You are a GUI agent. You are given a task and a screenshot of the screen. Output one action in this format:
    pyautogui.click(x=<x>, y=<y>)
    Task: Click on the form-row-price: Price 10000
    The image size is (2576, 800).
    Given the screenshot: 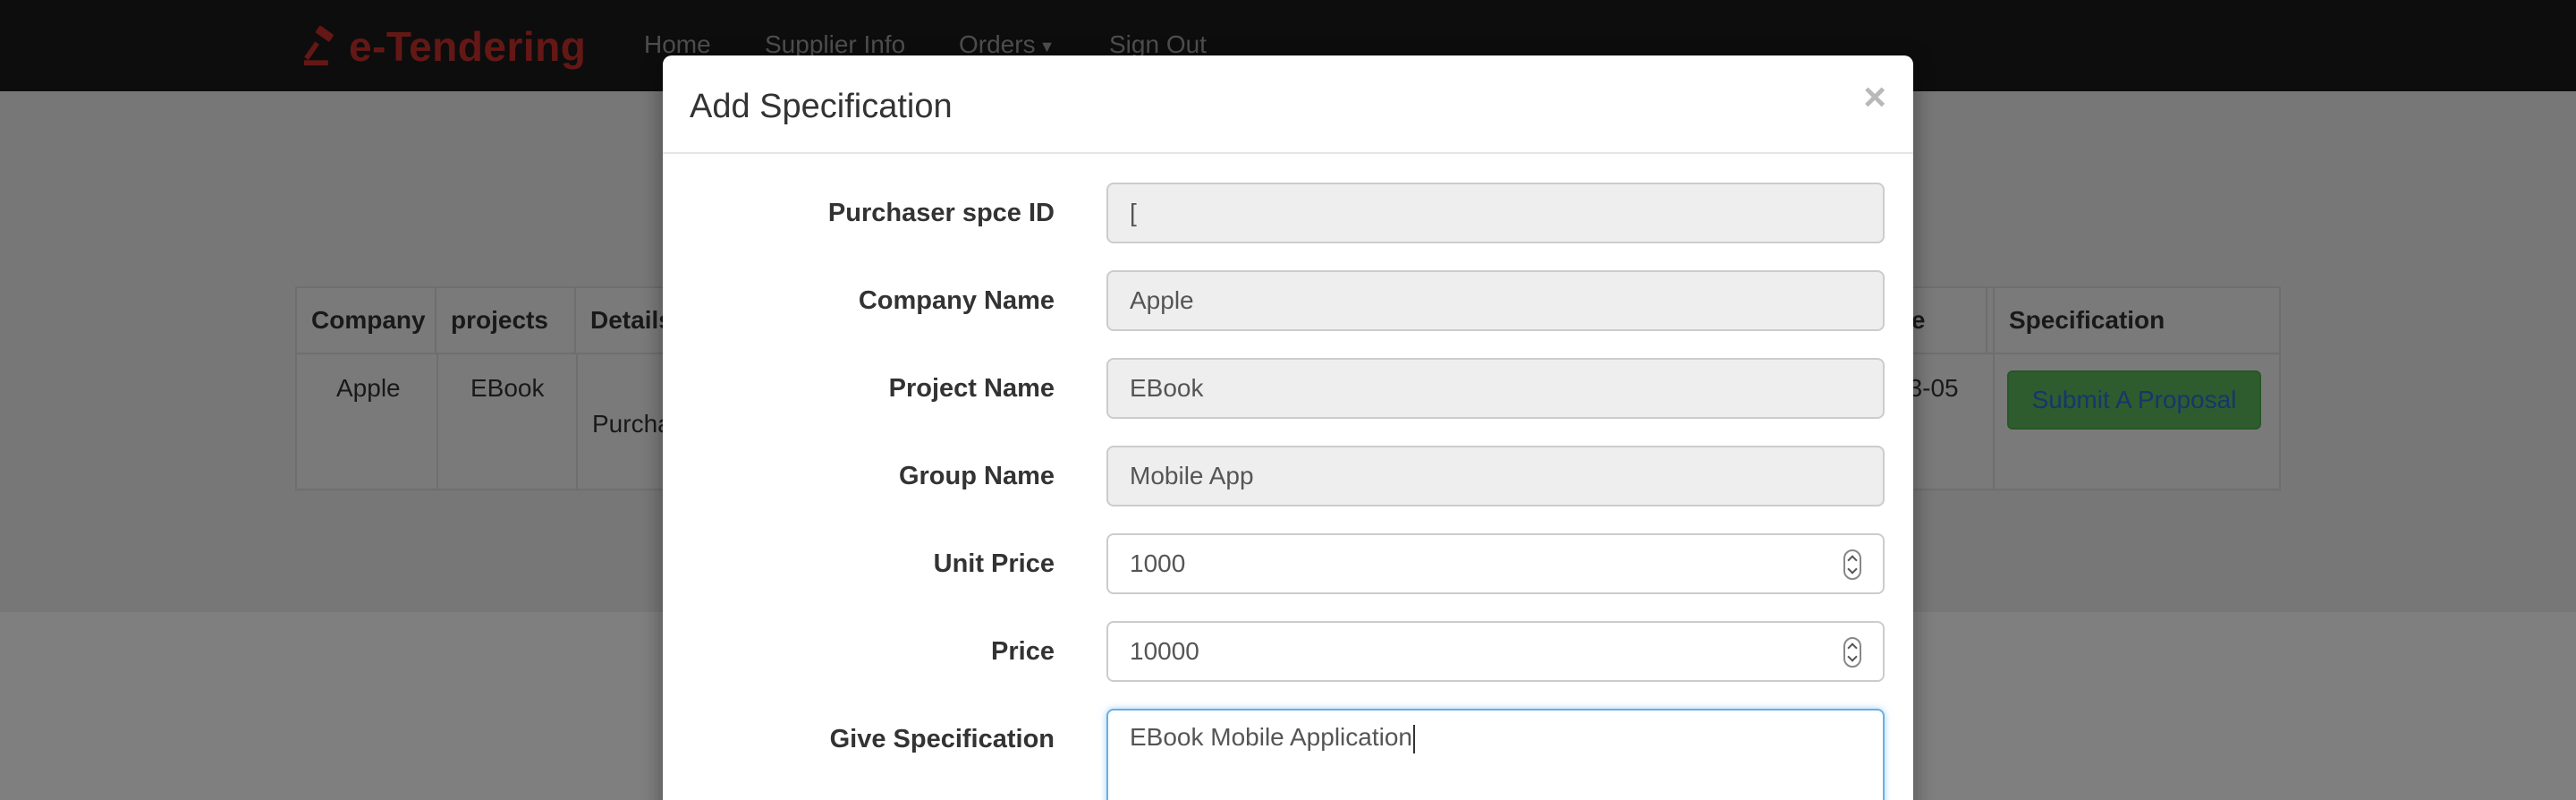 What is the action you would take?
    pyautogui.click(x=1288, y=651)
    